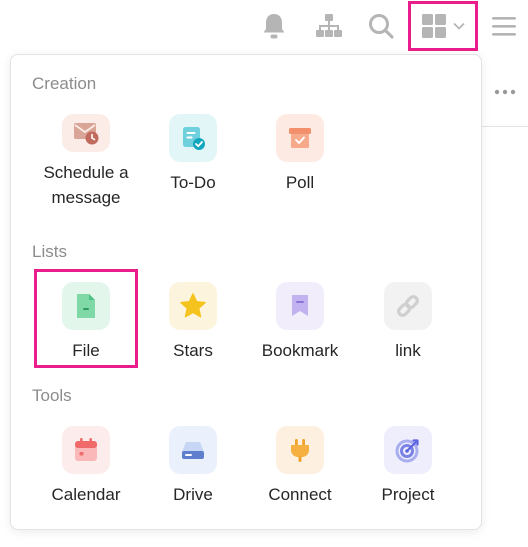 This screenshot has width=528, height=547. Describe the element at coordinates (193, 494) in the screenshot. I see `menu-item-label: Drive` at that location.